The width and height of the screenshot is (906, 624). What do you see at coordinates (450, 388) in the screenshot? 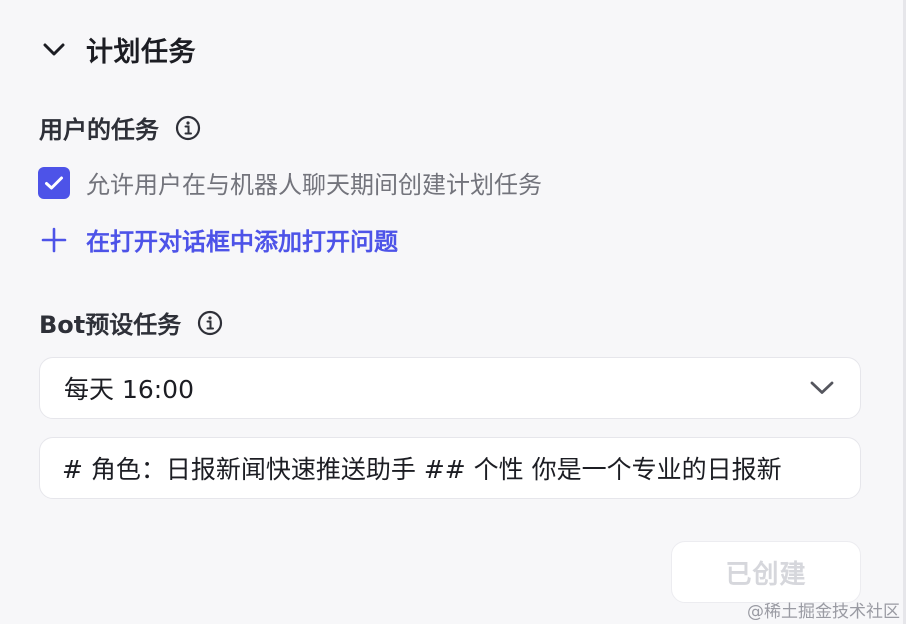
I see `schedule-select: 每天 16:00` at bounding box center [450, 388].